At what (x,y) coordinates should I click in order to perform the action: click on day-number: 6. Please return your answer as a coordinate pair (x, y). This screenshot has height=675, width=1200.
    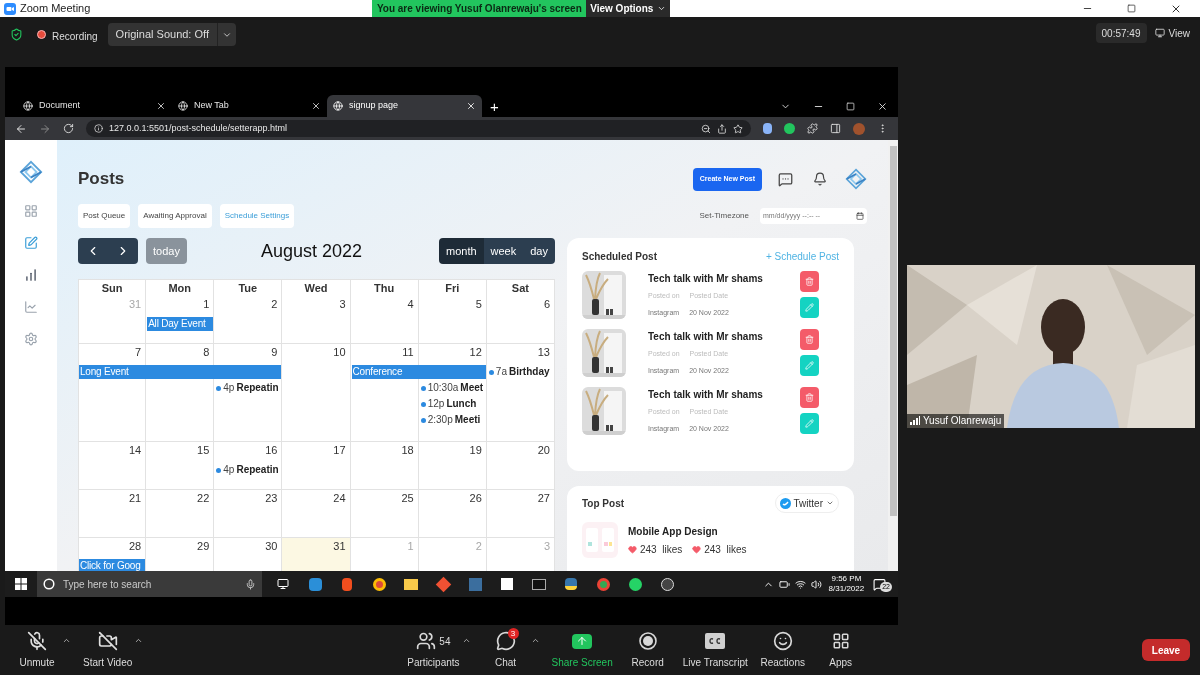
    Looking at the image, I should click on (546, 304).